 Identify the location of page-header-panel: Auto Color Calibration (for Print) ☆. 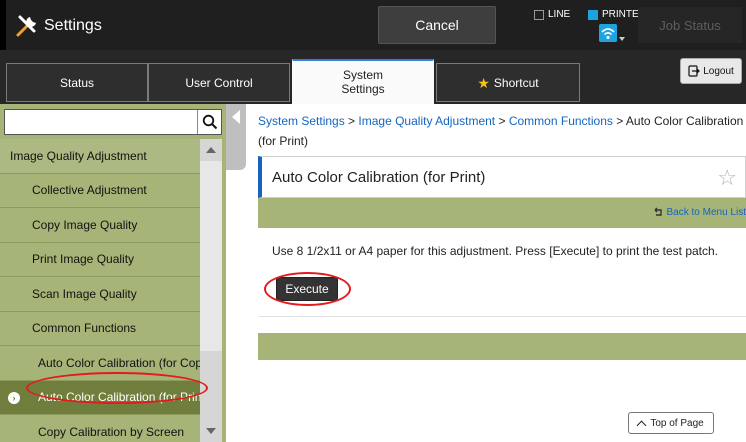
(502, 177).